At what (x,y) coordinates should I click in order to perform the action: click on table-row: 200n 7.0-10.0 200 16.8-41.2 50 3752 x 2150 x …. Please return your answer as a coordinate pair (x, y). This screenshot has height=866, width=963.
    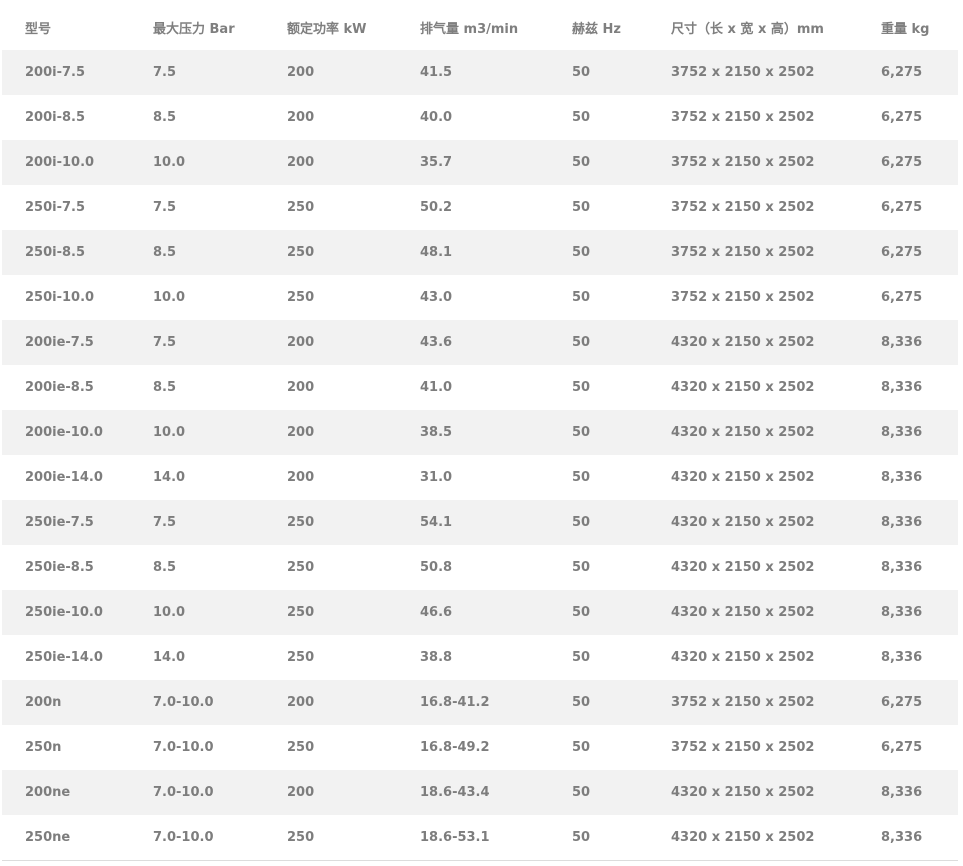
    Looking at the image, I should click on (480, 702).